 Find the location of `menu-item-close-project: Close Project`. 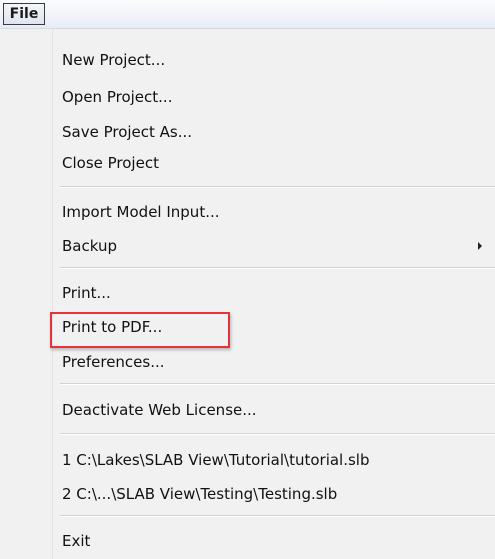

menu-item-close-project: Close Project is located at coordinates (110, 163).